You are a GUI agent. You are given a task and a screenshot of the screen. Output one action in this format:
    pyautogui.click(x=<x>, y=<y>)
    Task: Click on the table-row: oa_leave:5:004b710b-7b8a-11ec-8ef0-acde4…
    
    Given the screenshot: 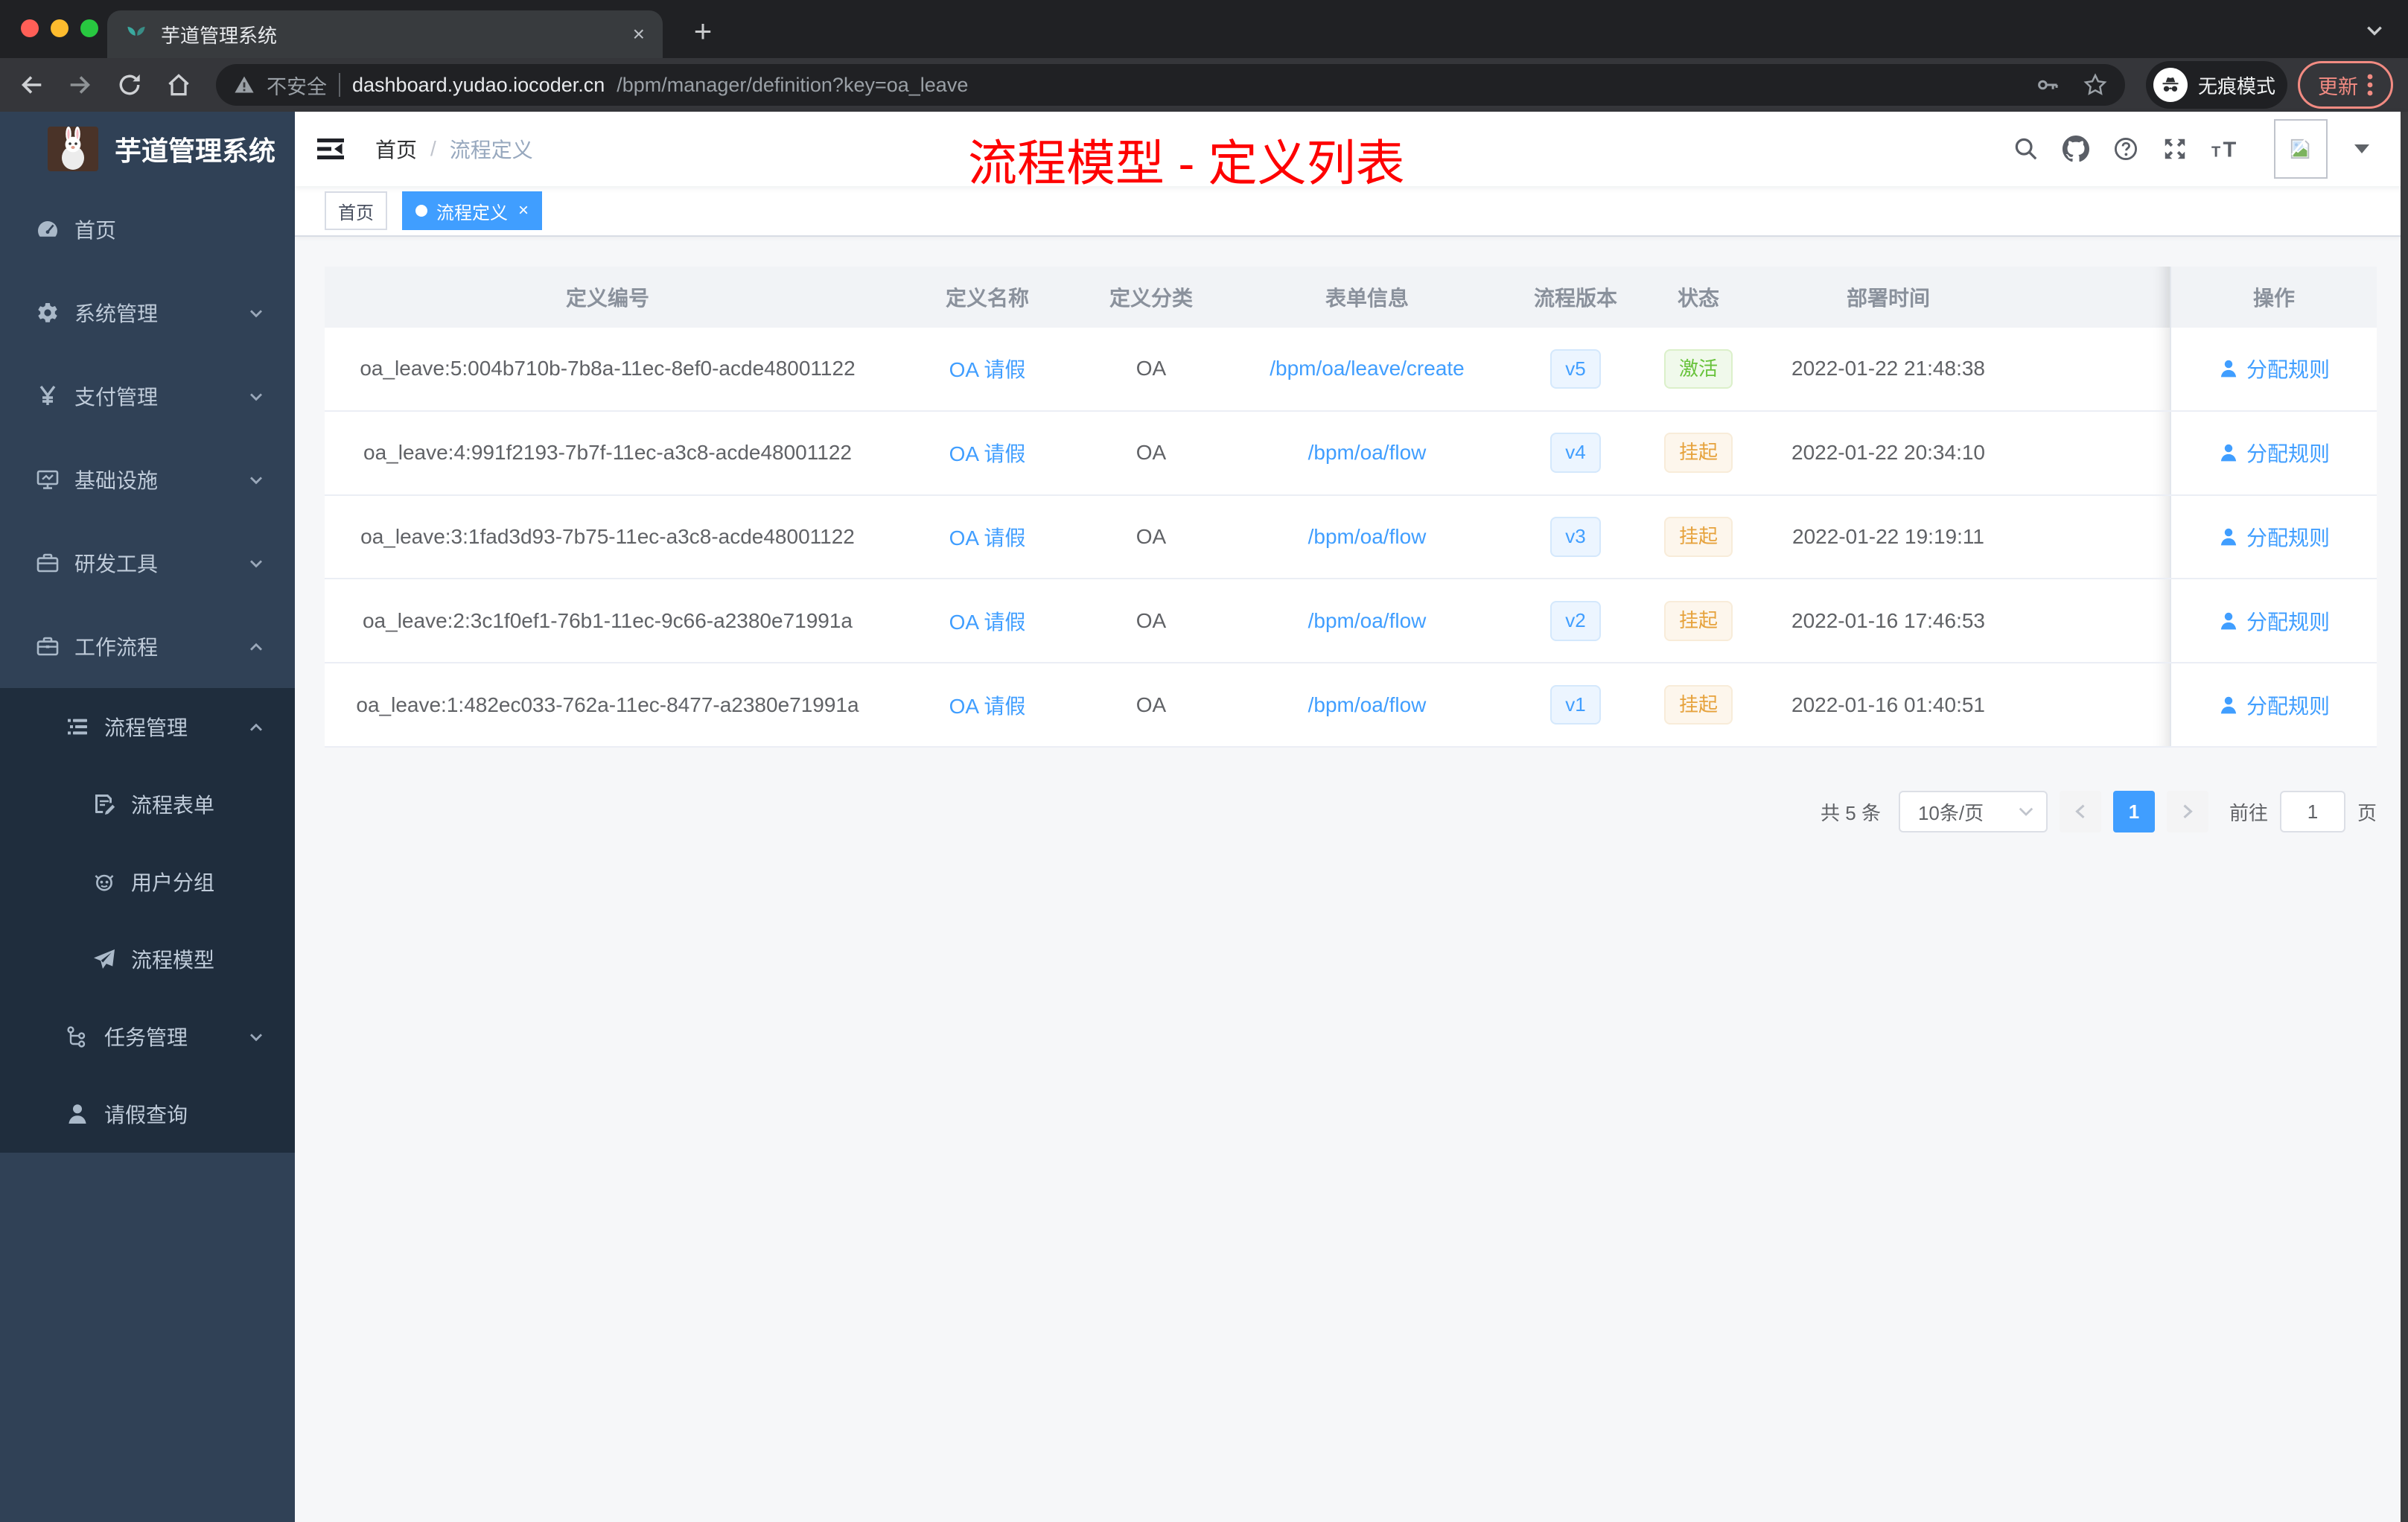 What is the action you would take?
    pyautogui.click(x=1351, y=370)
    